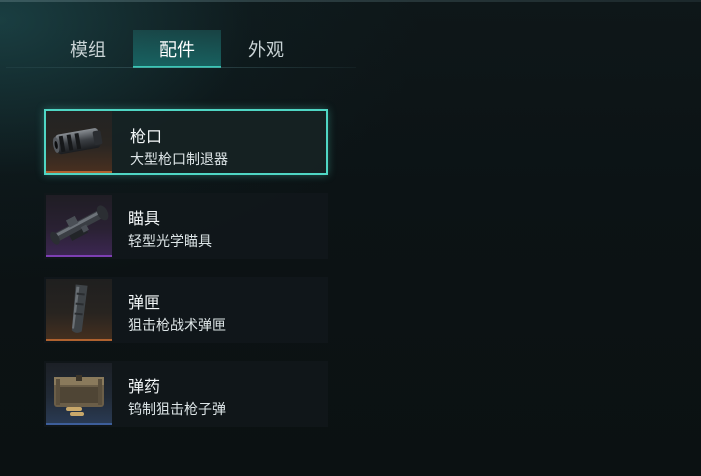 This screenshot has width=701, height=476. I want to click on slot-item-name: 轻型光学瞄具, so click(170, 242).